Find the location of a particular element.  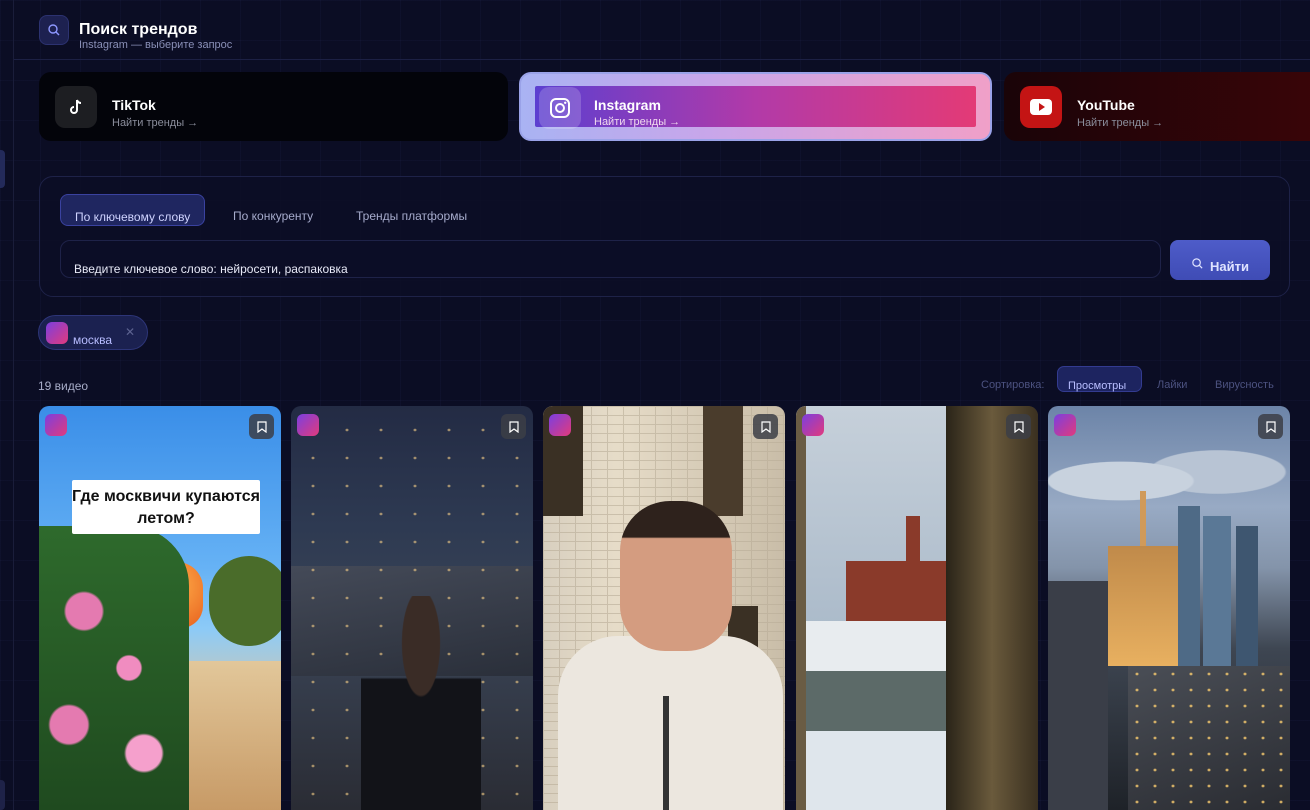

left-sidebar-edge is located at coordinates (7, 405).